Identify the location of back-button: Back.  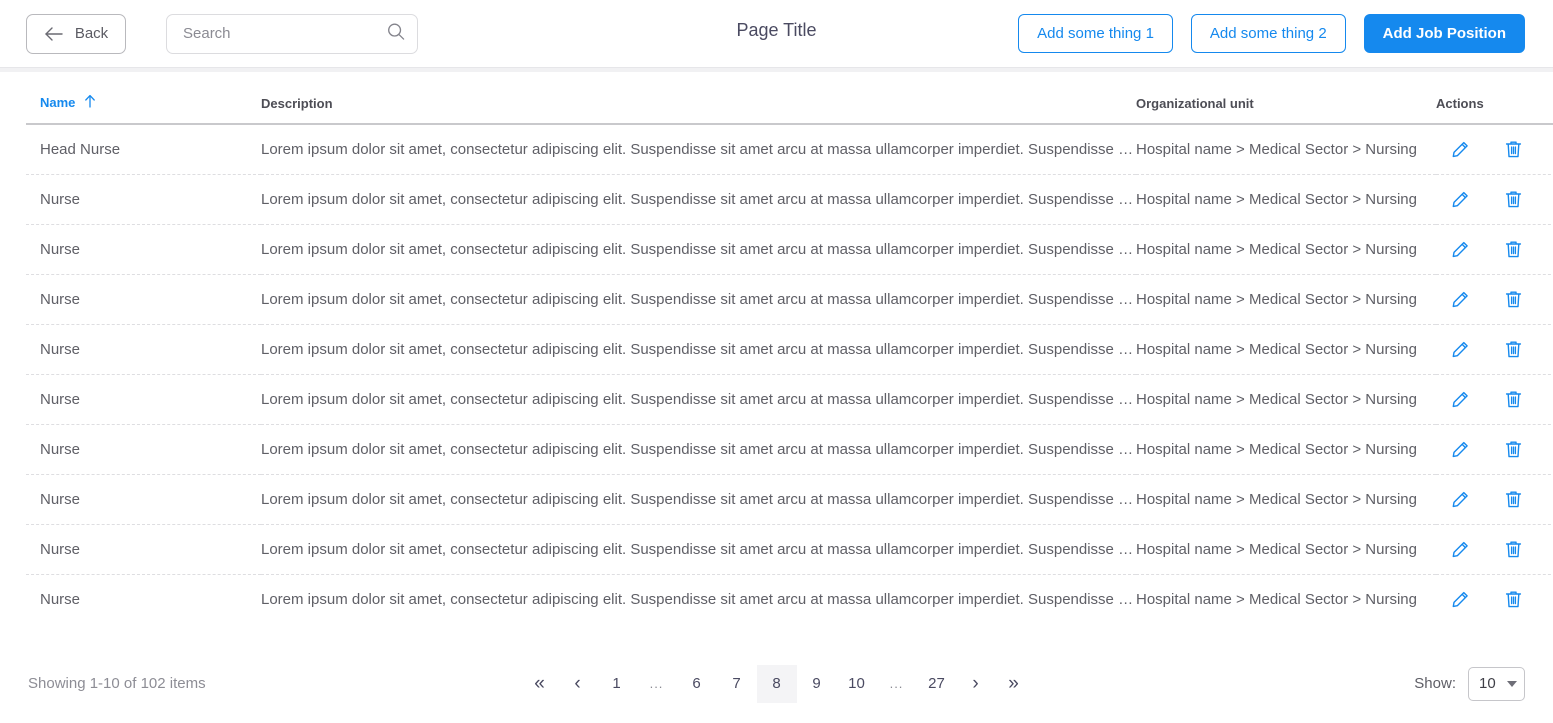
(76, 33).